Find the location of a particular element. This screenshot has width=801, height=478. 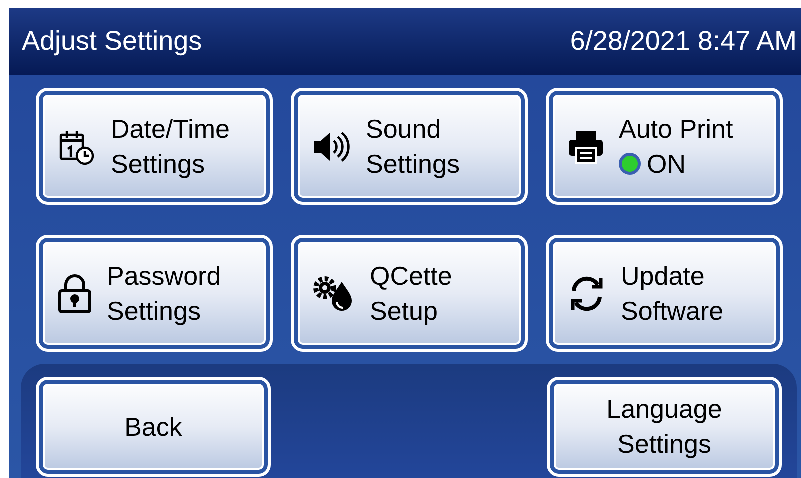

button-label: QCette Setup is located at coordinates (411, 294).